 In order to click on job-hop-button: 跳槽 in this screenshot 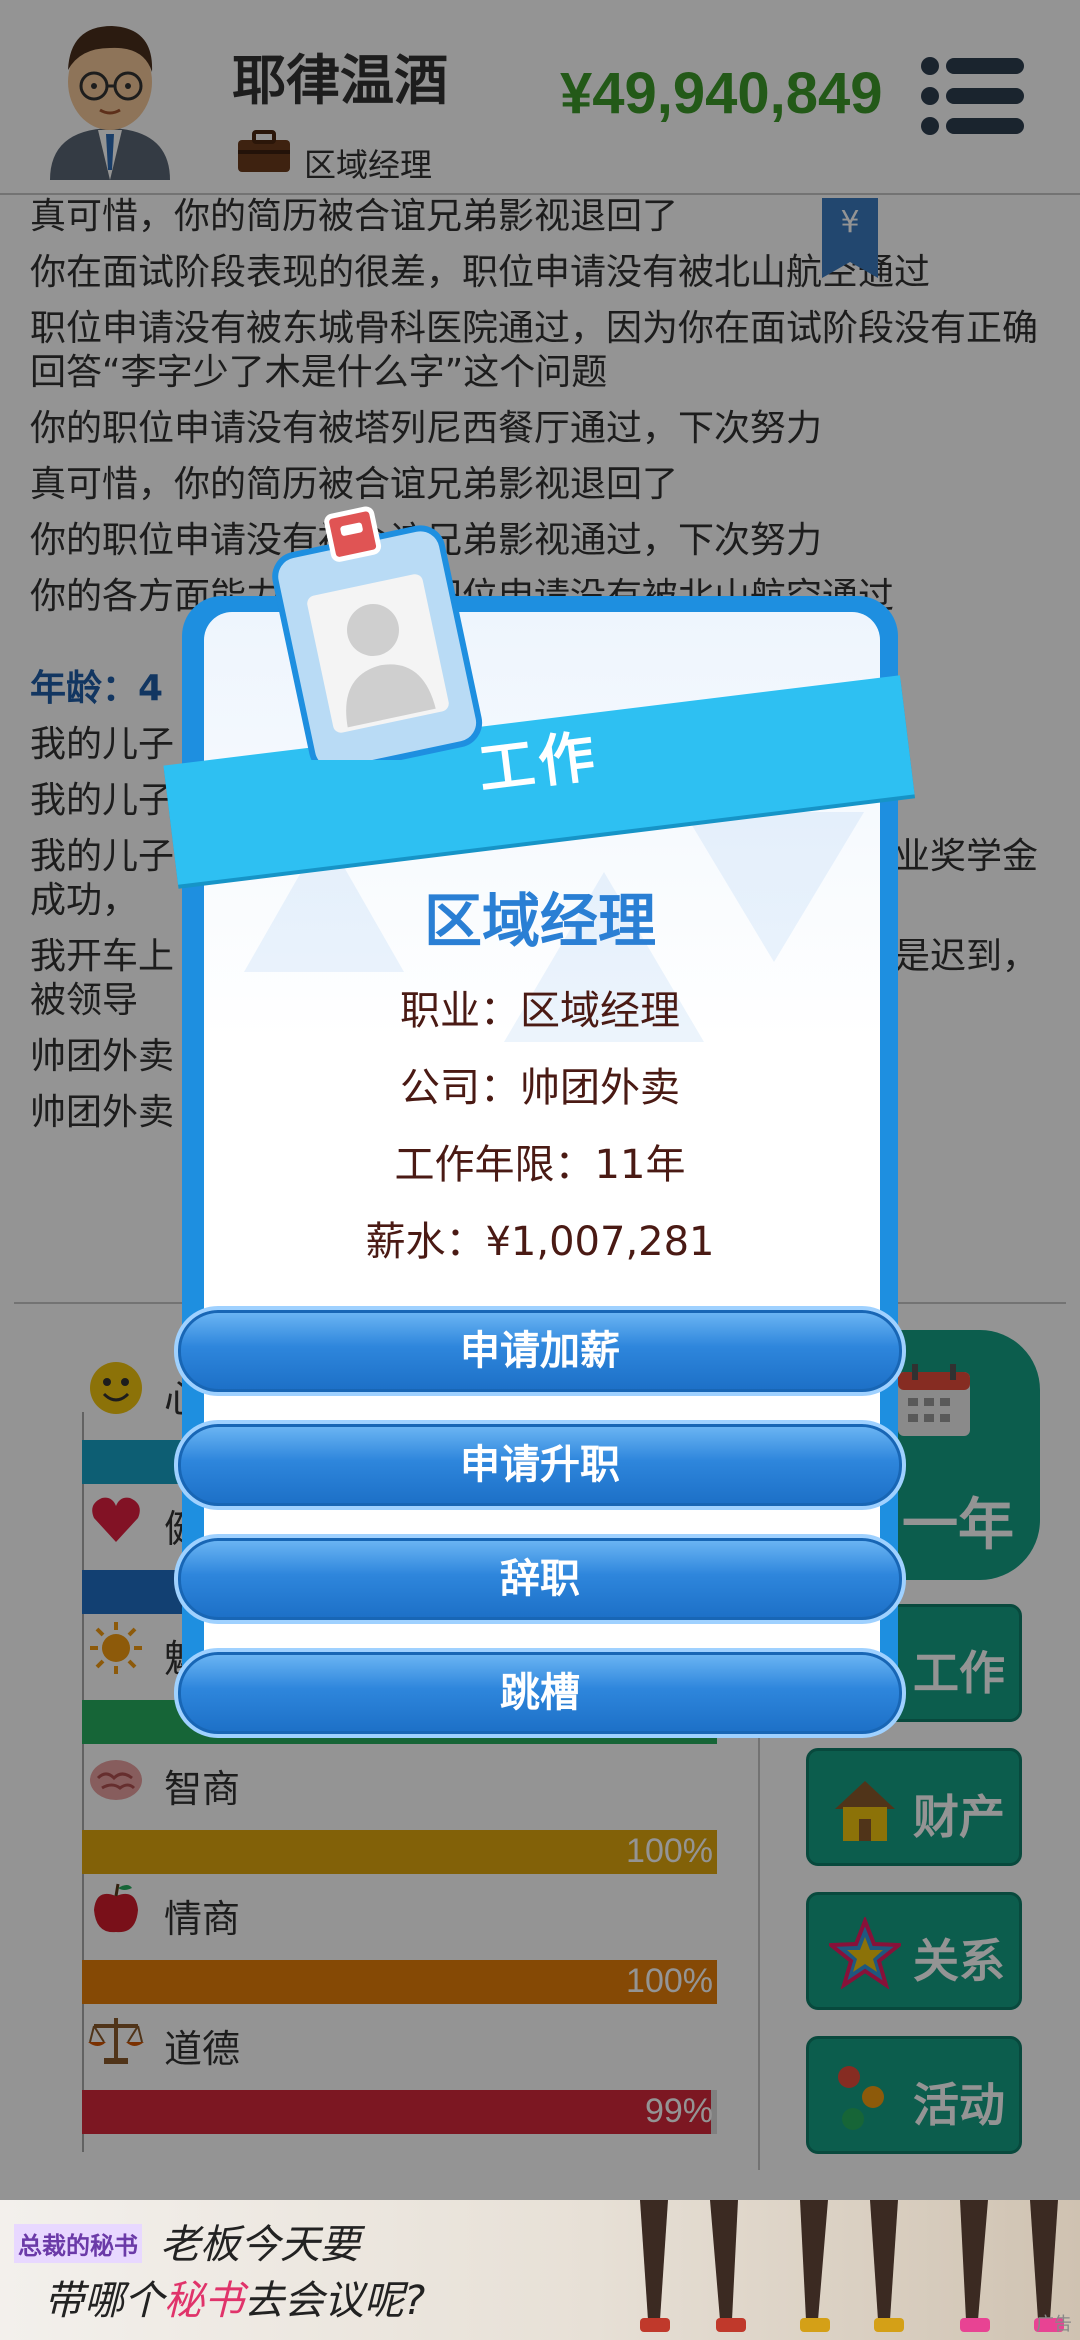, I will do `click(540, 1693)`.